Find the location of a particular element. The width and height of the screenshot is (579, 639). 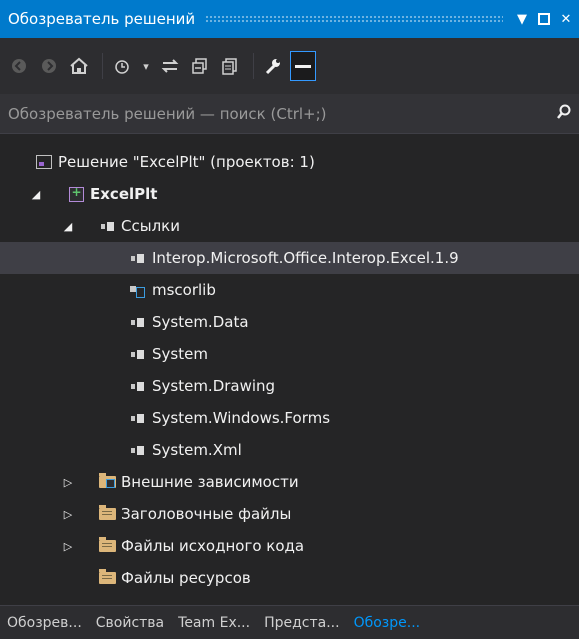

wrench-icon is located at coordinates (273, 66).